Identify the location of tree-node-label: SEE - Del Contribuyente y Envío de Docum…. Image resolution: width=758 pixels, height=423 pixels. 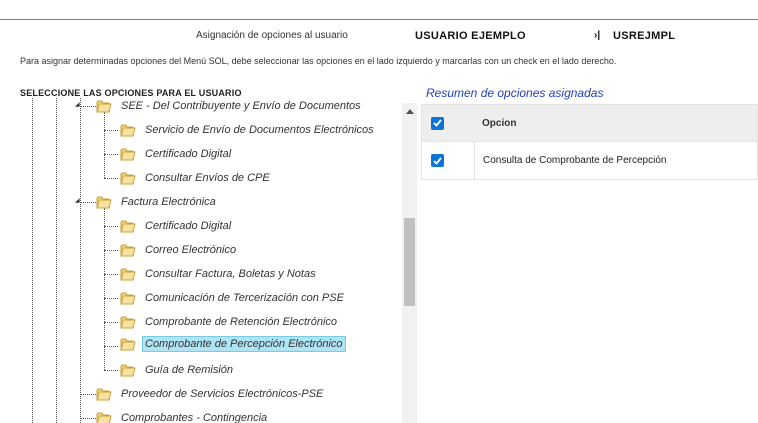
(241, 106).